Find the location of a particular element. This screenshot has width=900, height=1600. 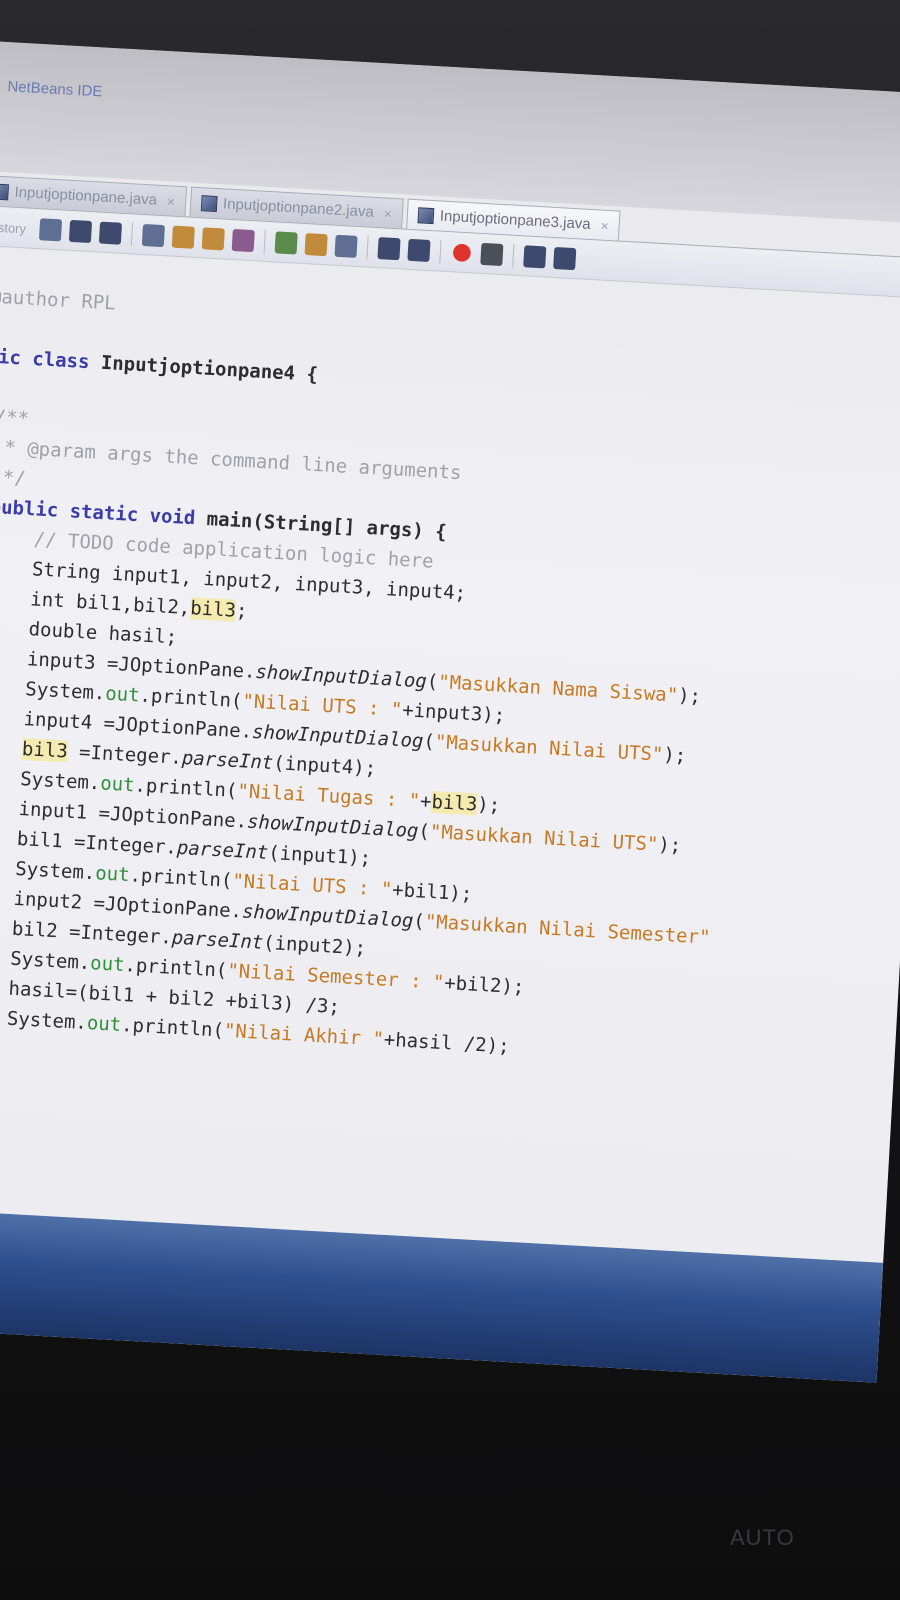

history-tab: History is located at coordinates (13, 227).